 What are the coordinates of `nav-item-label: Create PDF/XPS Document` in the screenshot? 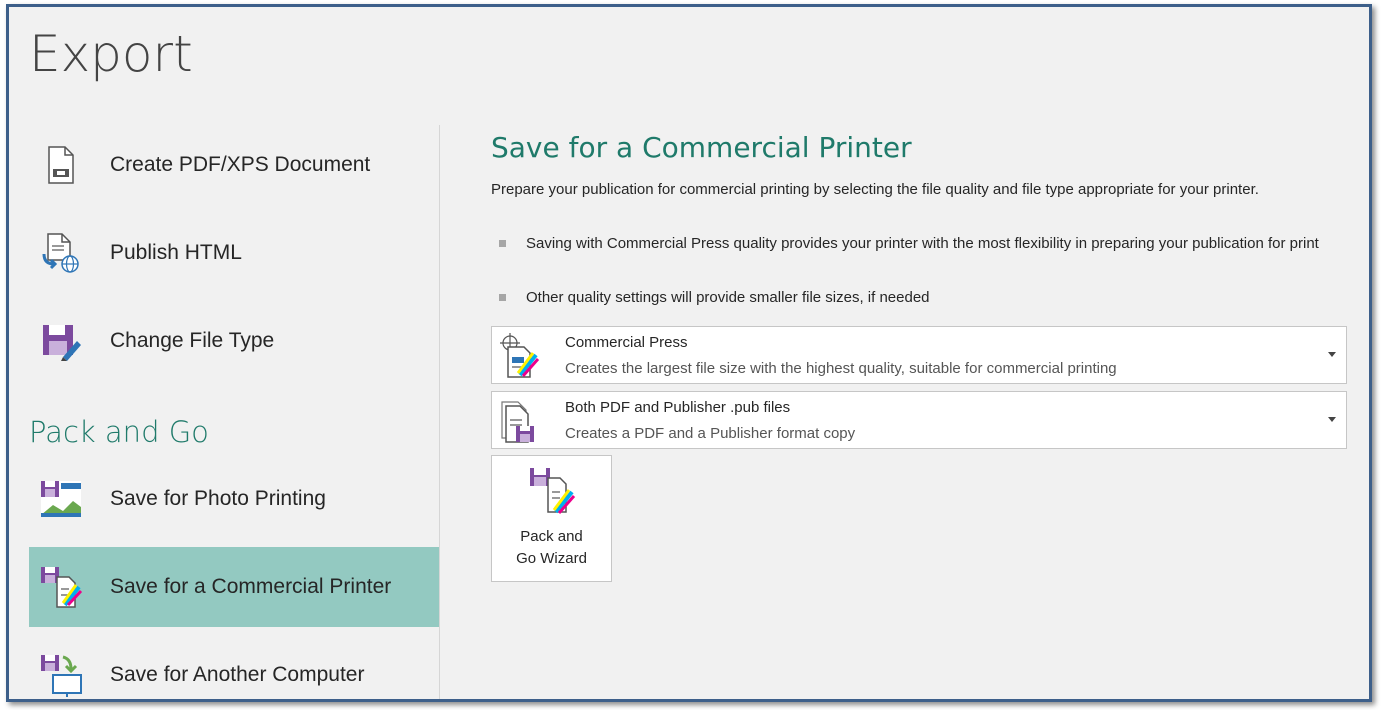 It's located at (240, 164).